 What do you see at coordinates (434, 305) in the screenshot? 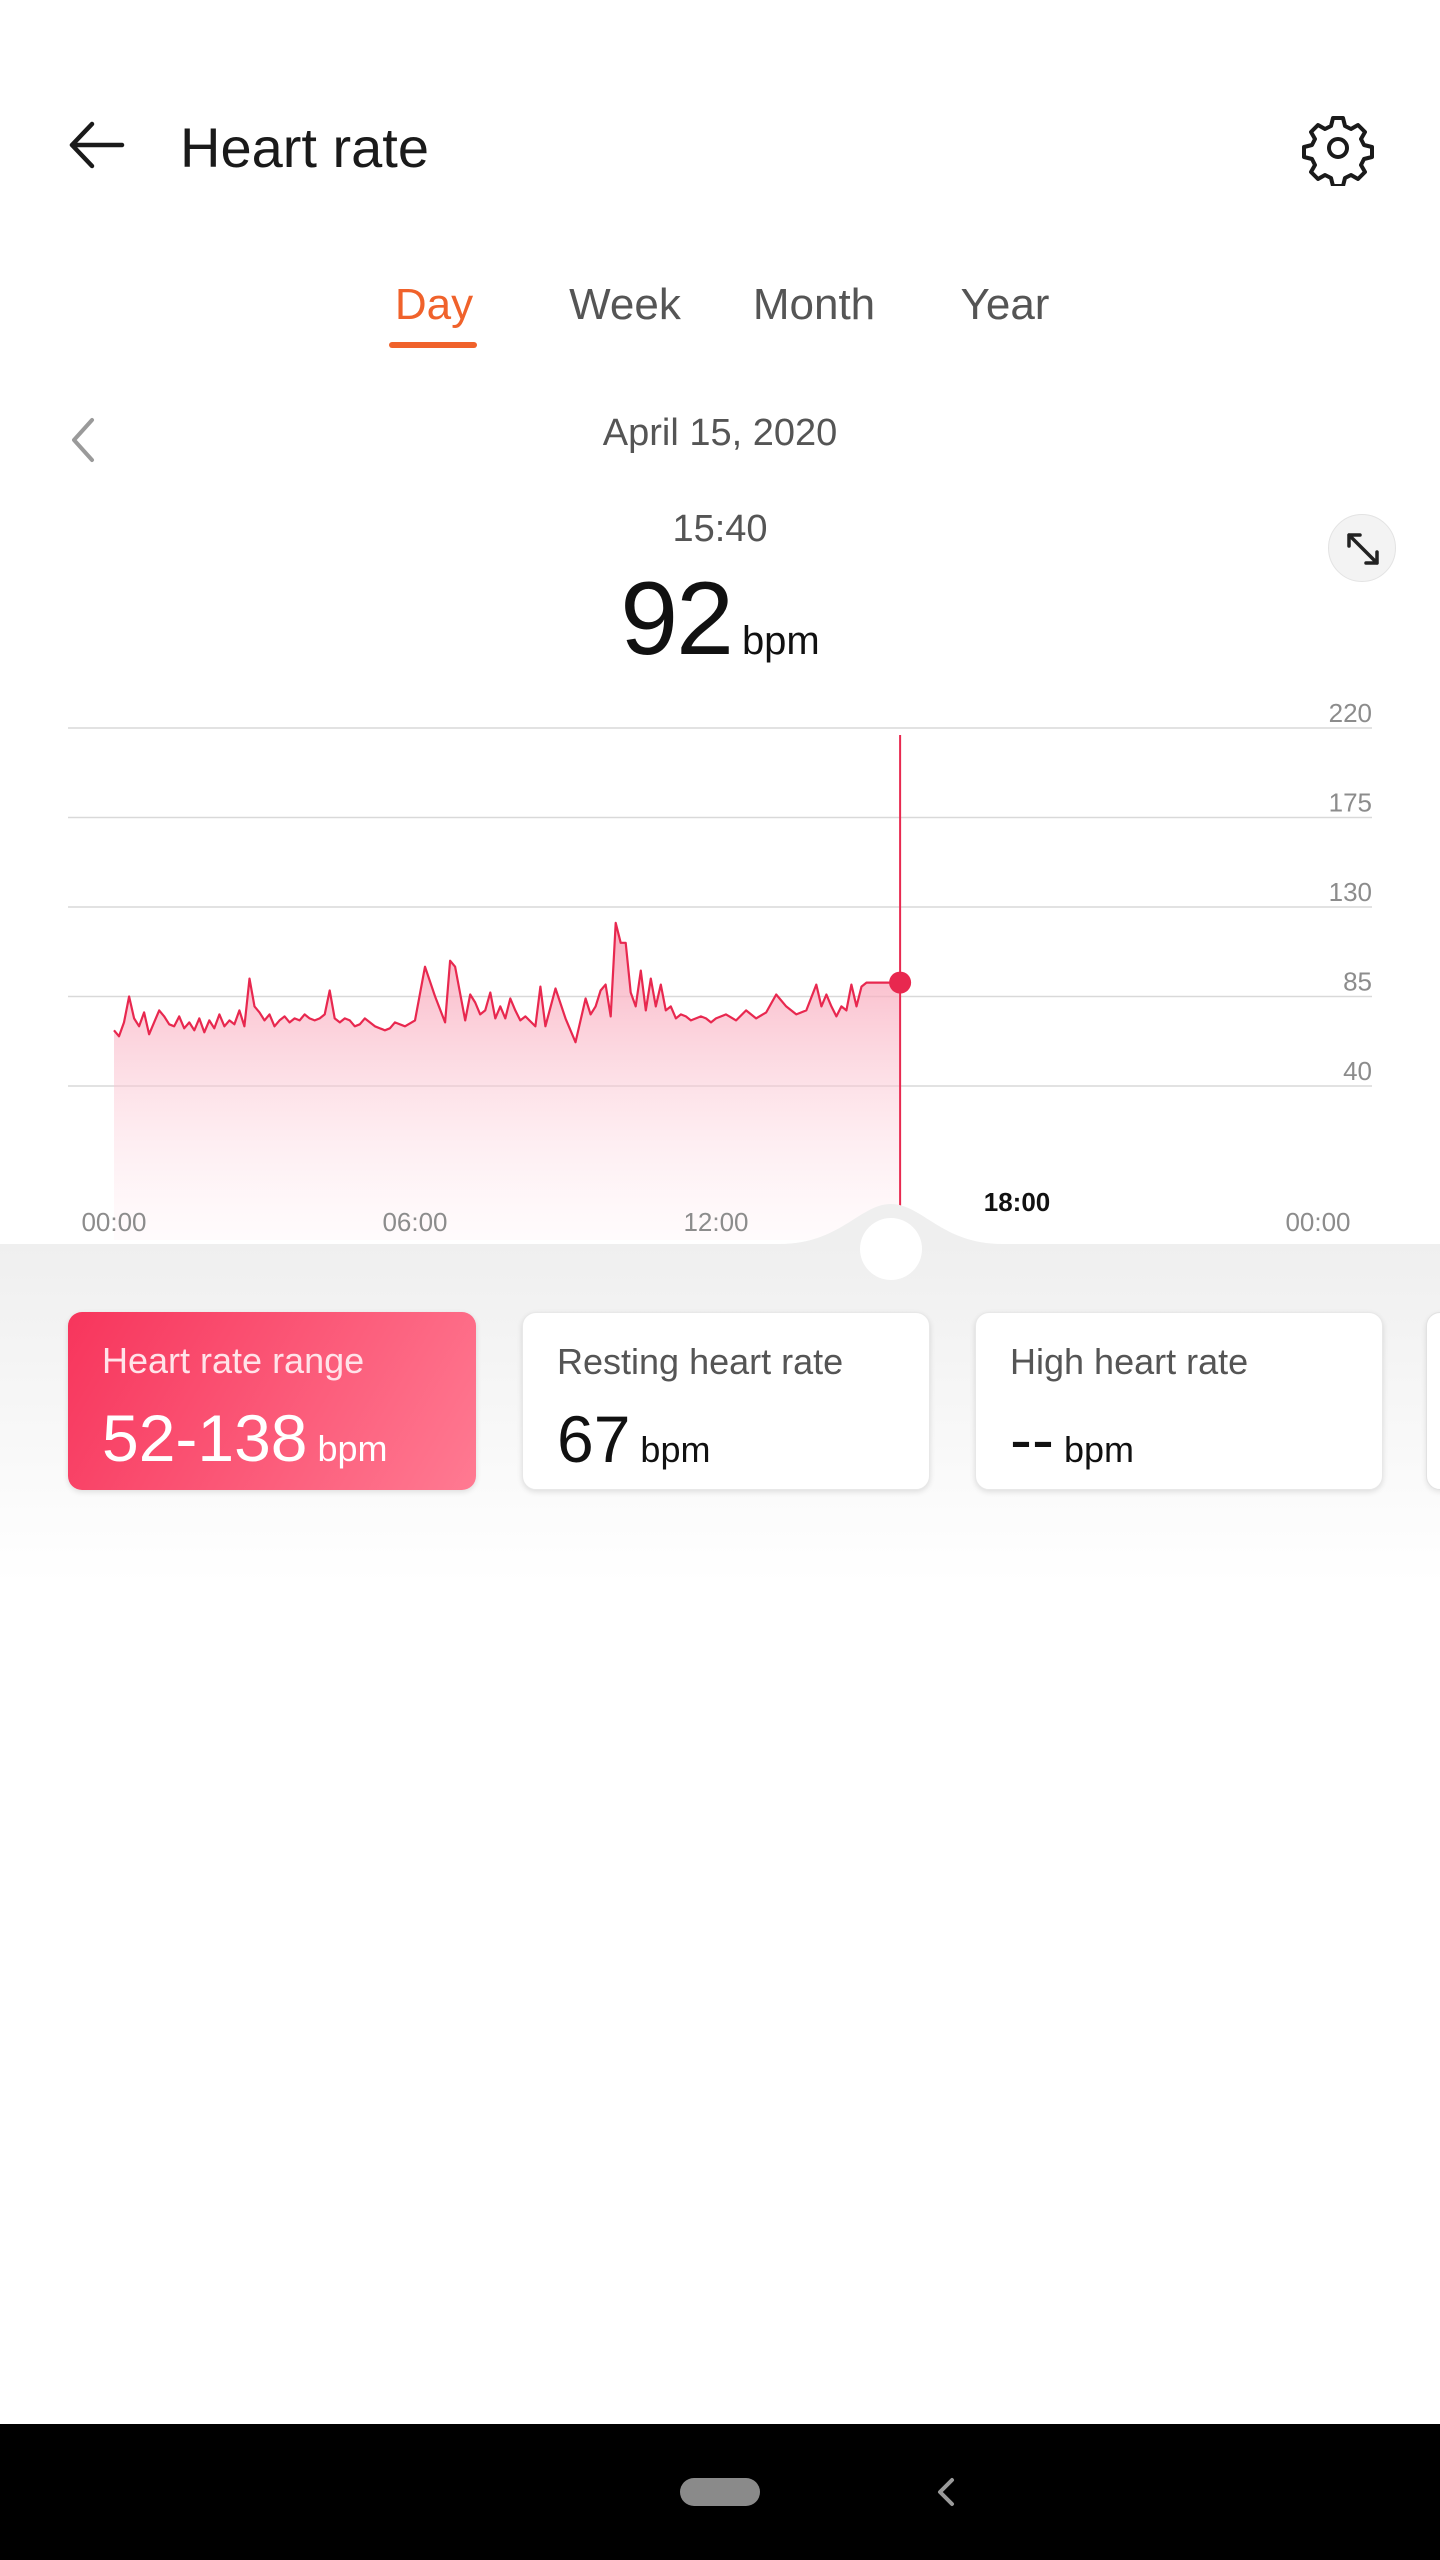
I see `tab-day: Day` at bounding box center [434, 305].